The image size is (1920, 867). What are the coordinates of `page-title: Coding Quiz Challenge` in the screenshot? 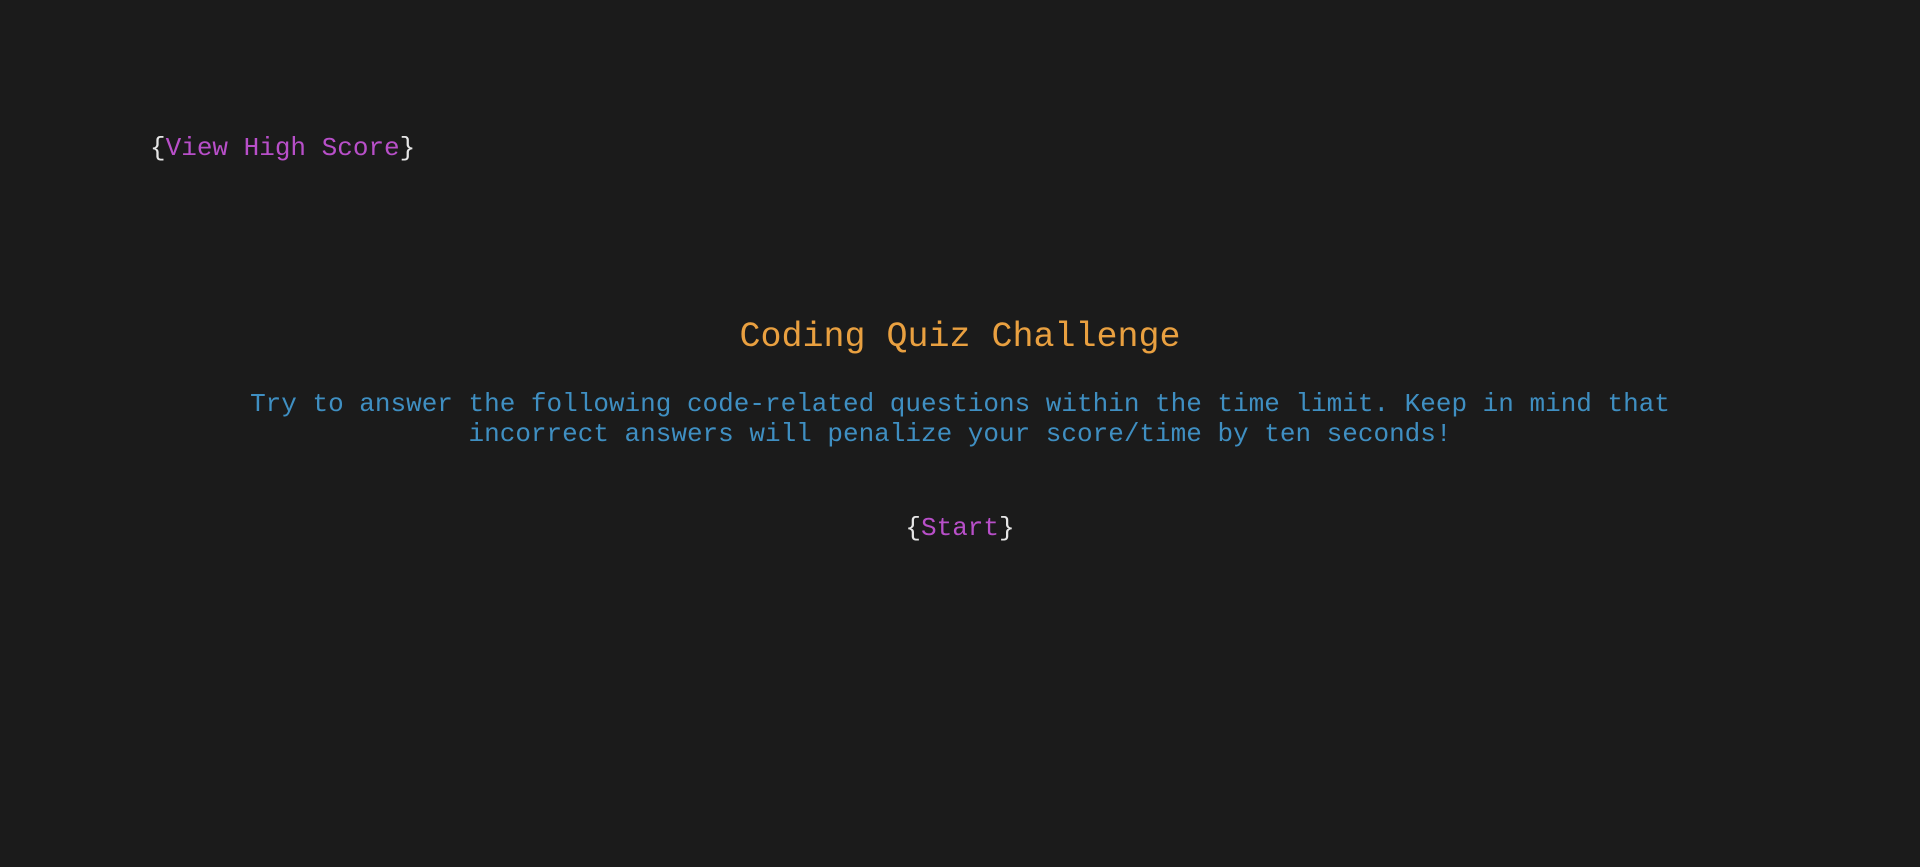 It's located at (960, 337).